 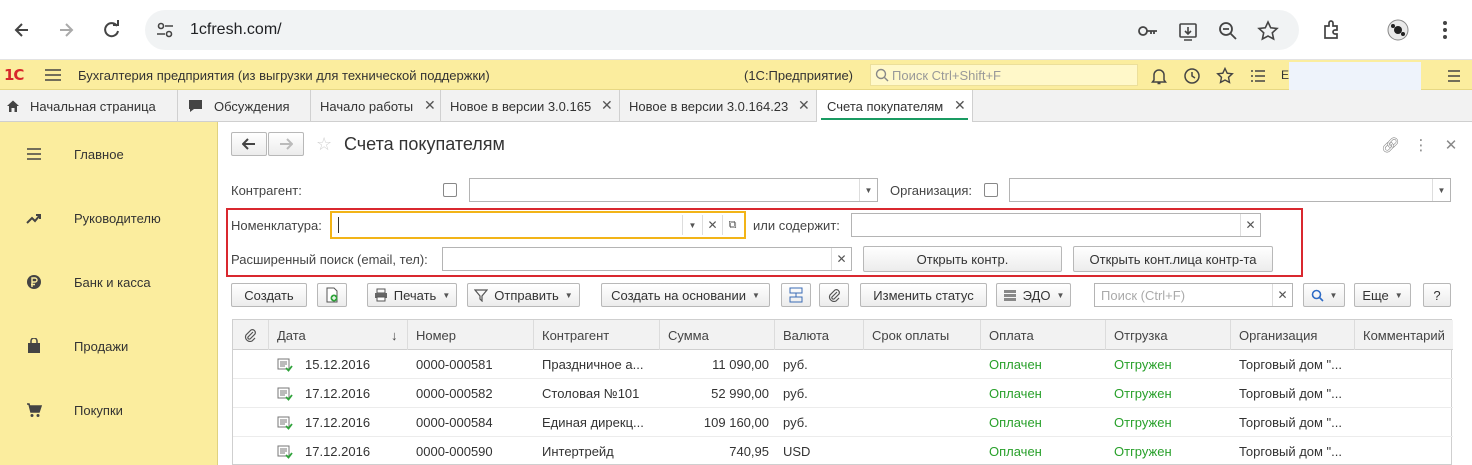 I want to click on column-header-due-date: Срок оплаты, so click(x=922, y=335).